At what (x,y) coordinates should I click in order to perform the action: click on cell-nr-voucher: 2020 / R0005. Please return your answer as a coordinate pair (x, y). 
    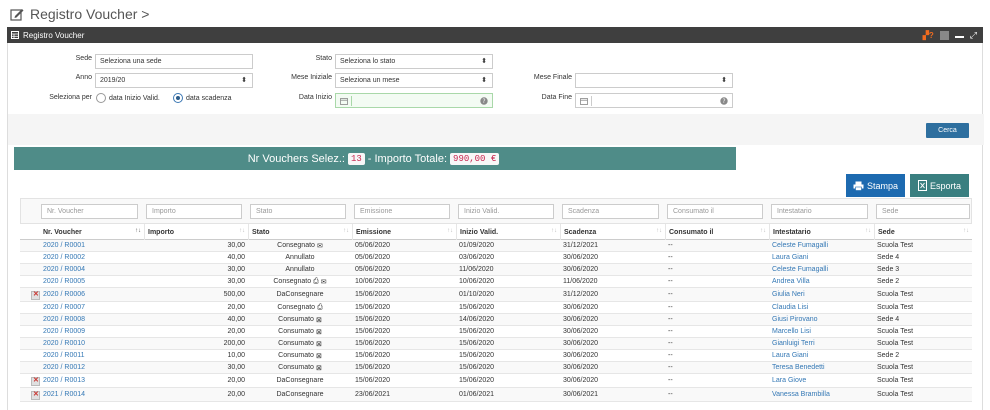
    Looking at the image, I should click on (92, 281).